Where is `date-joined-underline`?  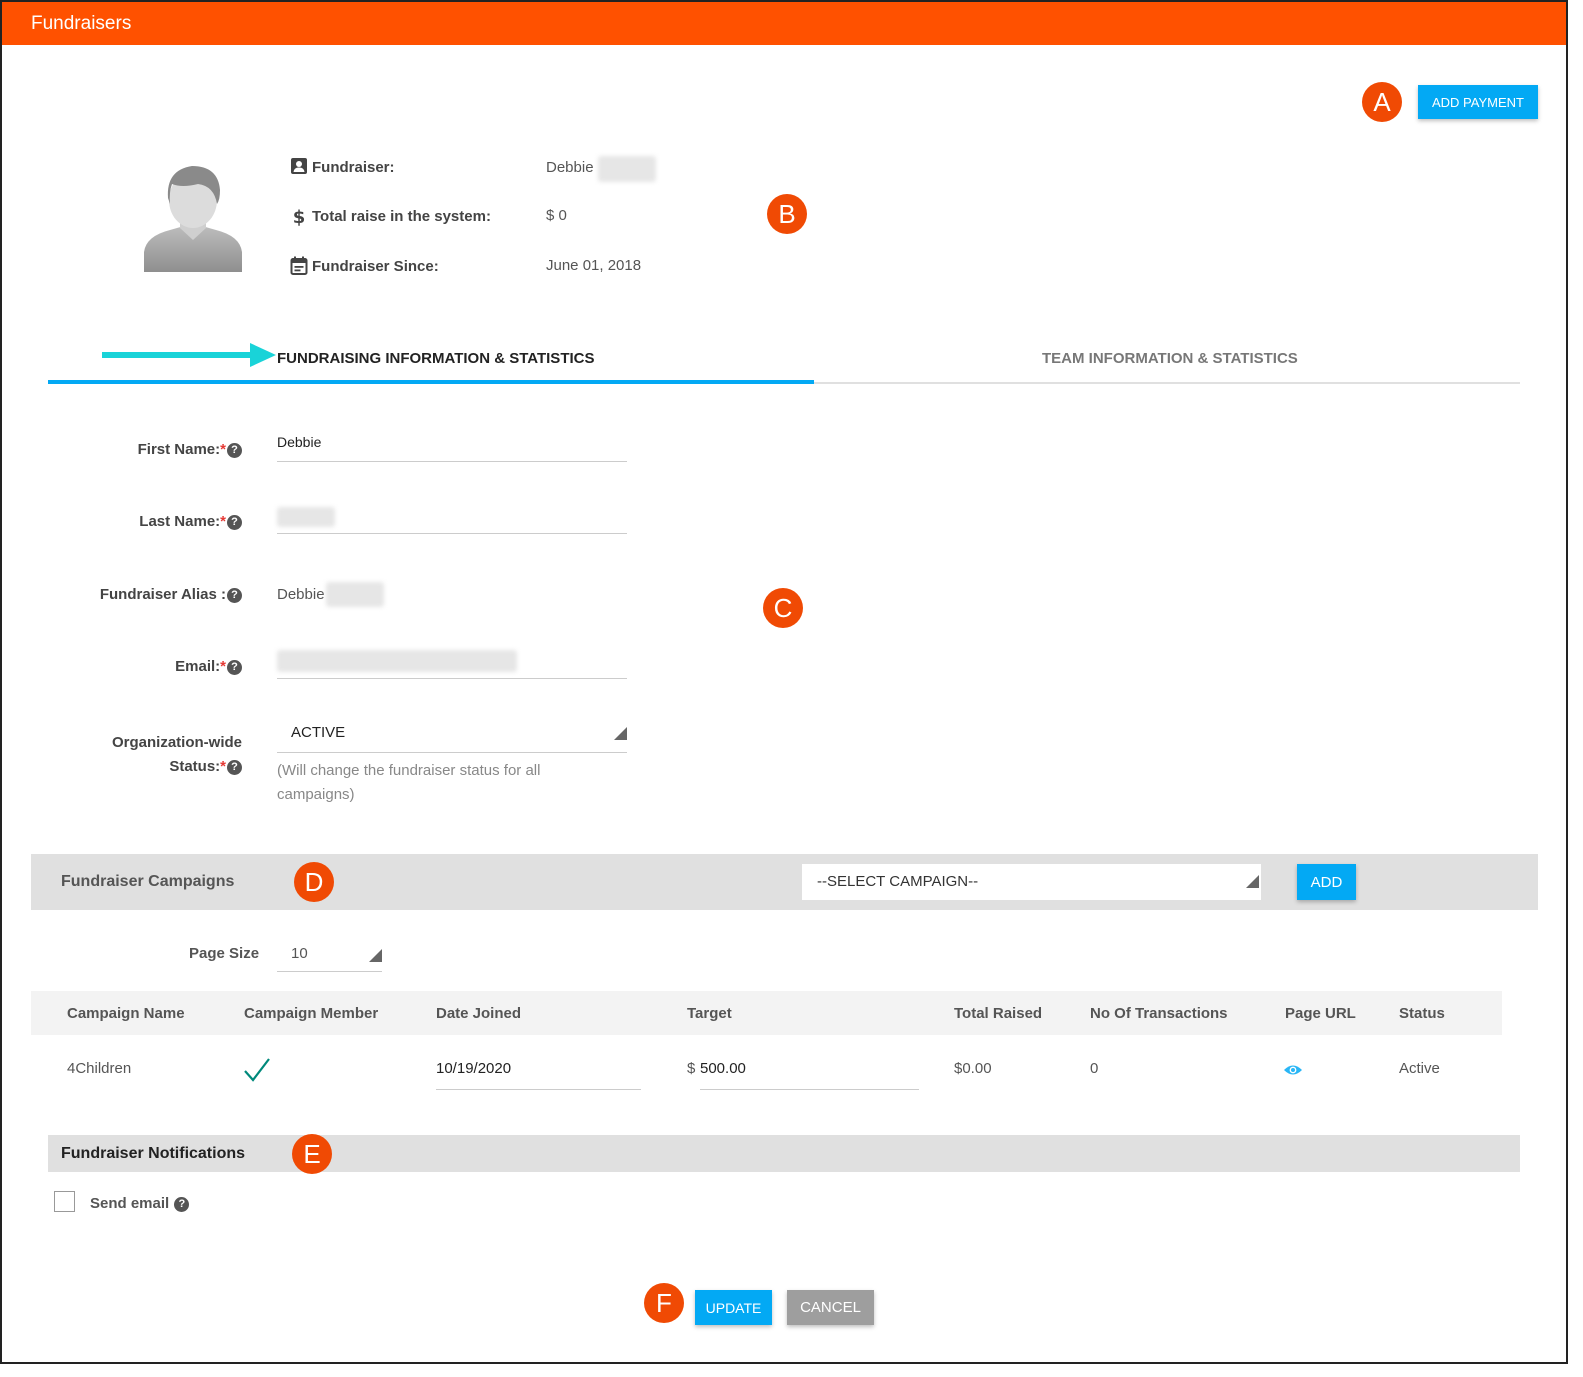
date-joined-underline is located at coordinates (538, 1089).